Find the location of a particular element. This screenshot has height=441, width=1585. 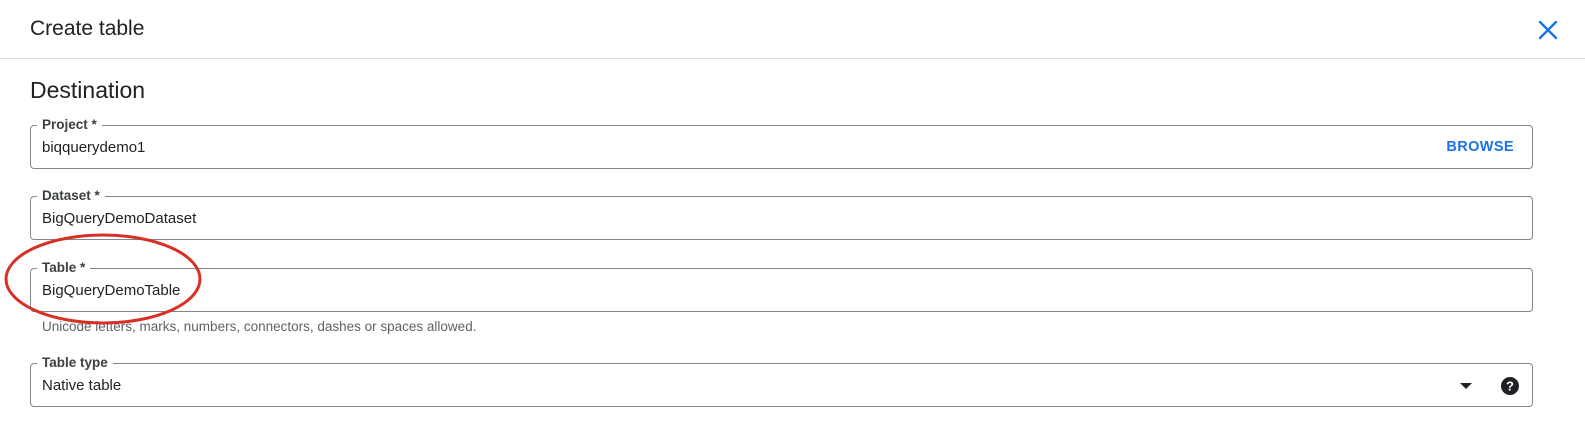

table-type-value: Native table is located at coordinates (82, 385).